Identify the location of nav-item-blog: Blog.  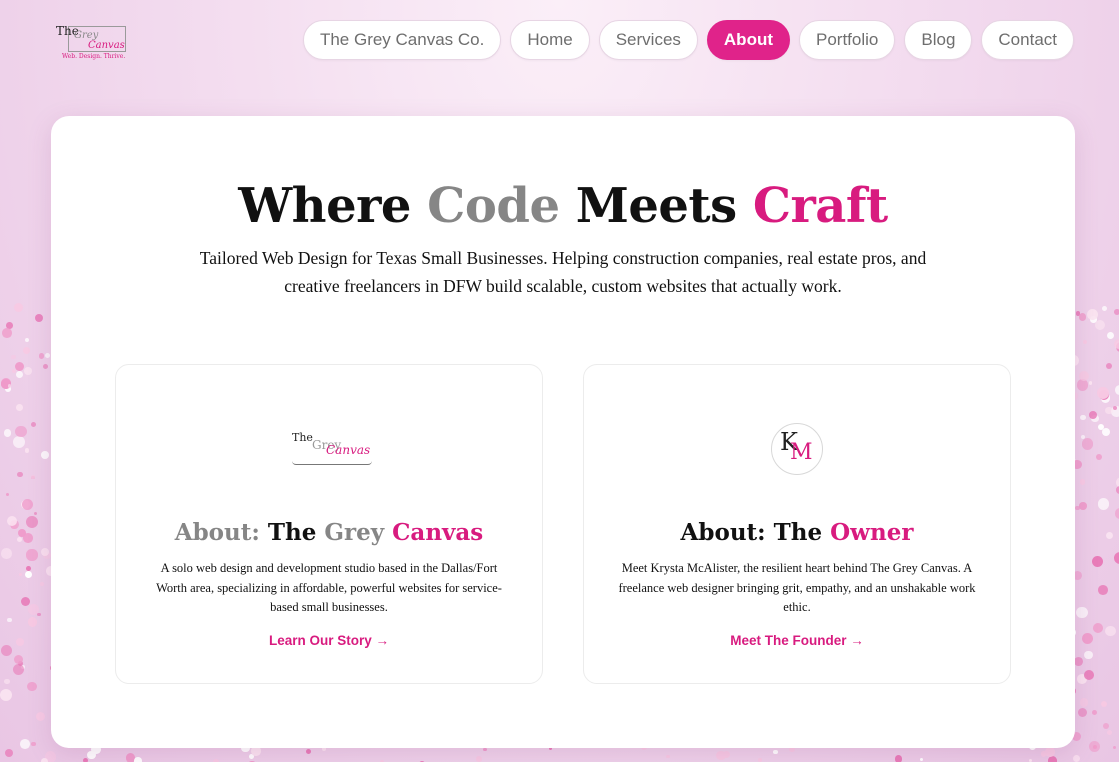
(938, 40).